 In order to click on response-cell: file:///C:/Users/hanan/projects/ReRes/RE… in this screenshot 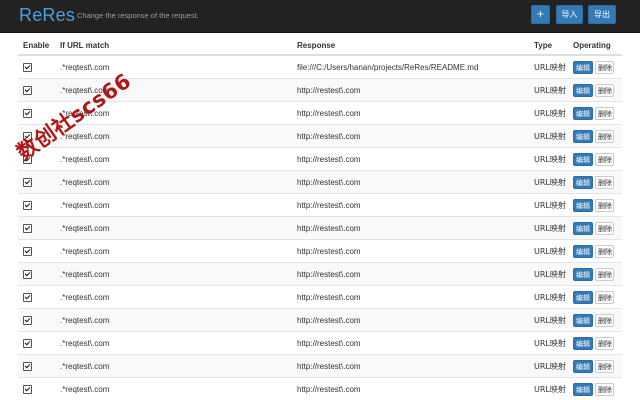, I will do `click(410, 66)`.